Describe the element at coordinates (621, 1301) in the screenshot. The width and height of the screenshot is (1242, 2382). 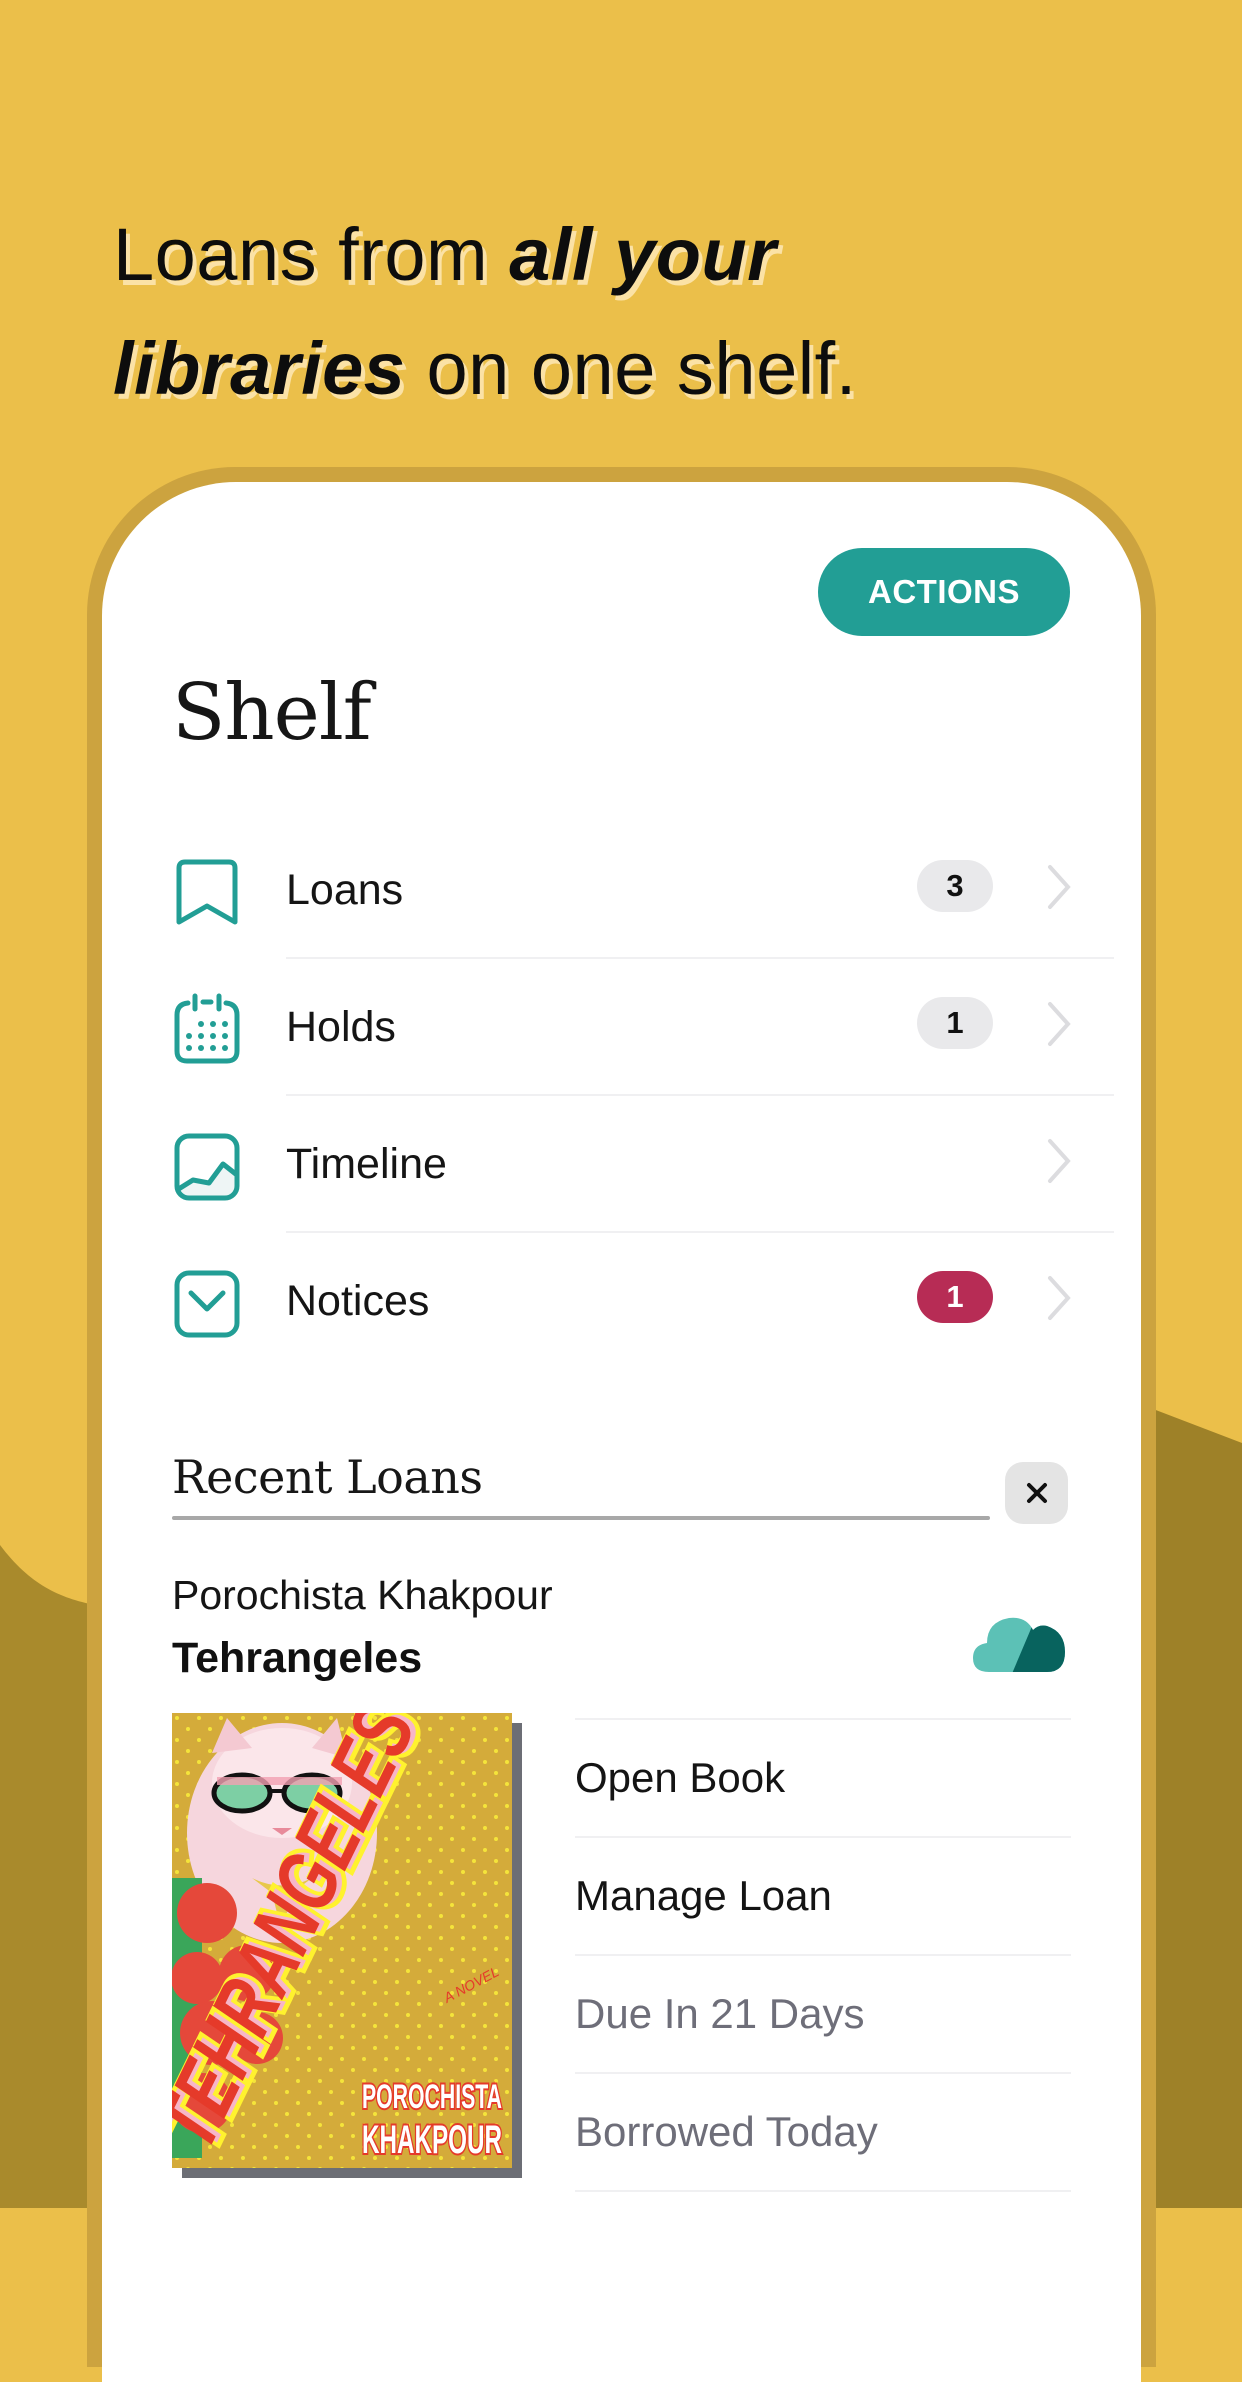
I see `nav-item-notices: Notices 1` at that location.